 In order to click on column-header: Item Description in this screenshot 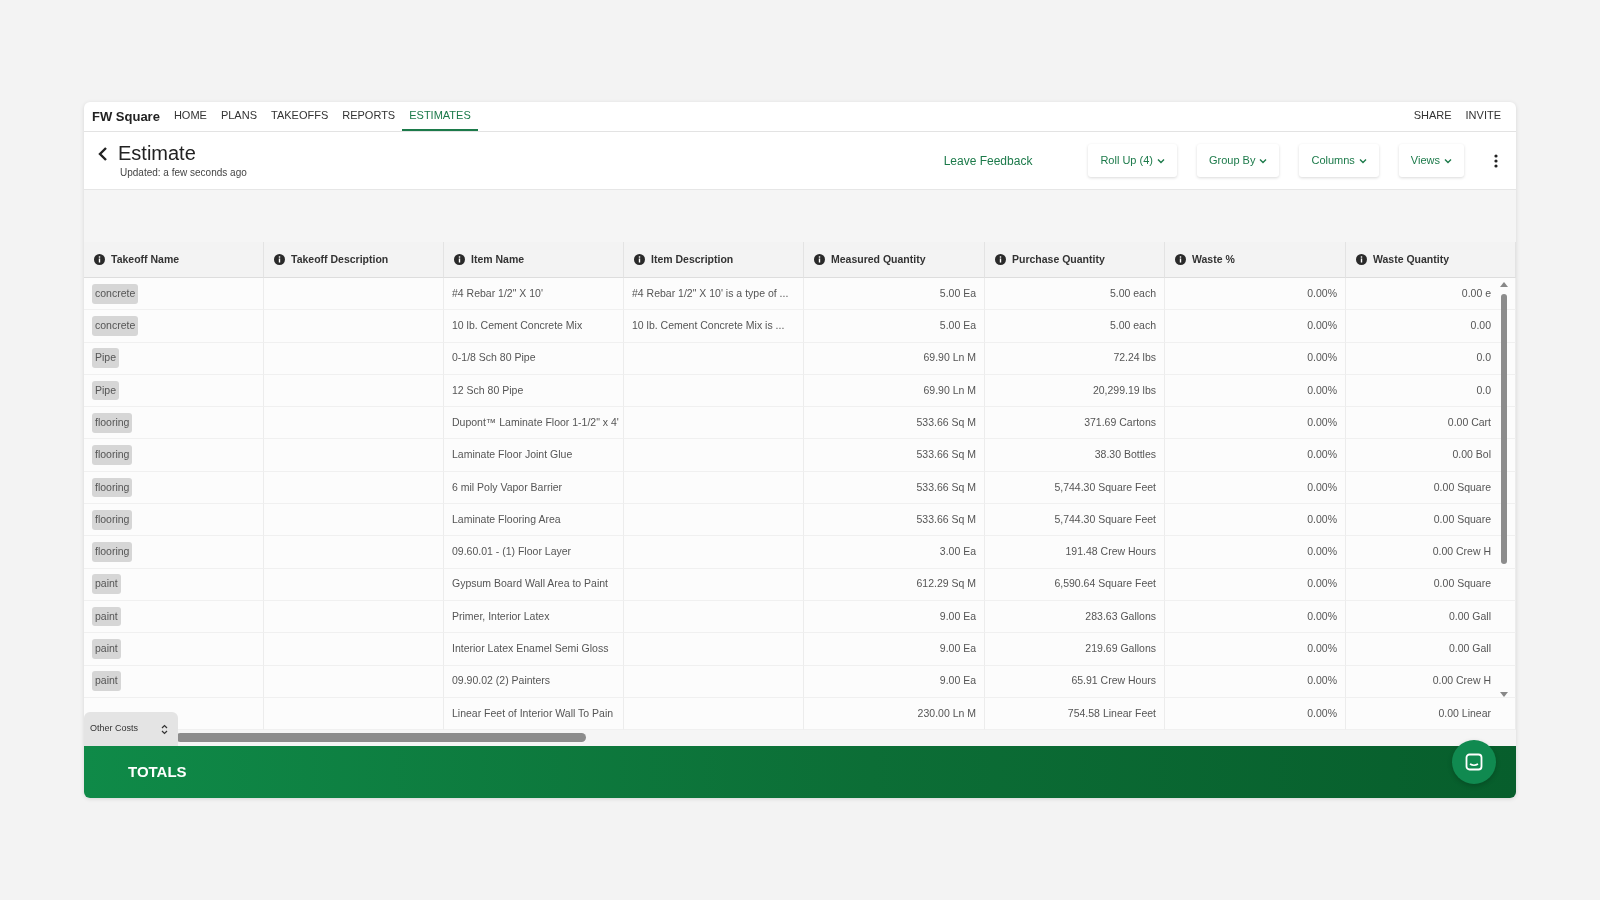, I will do `click(714, 260)`.